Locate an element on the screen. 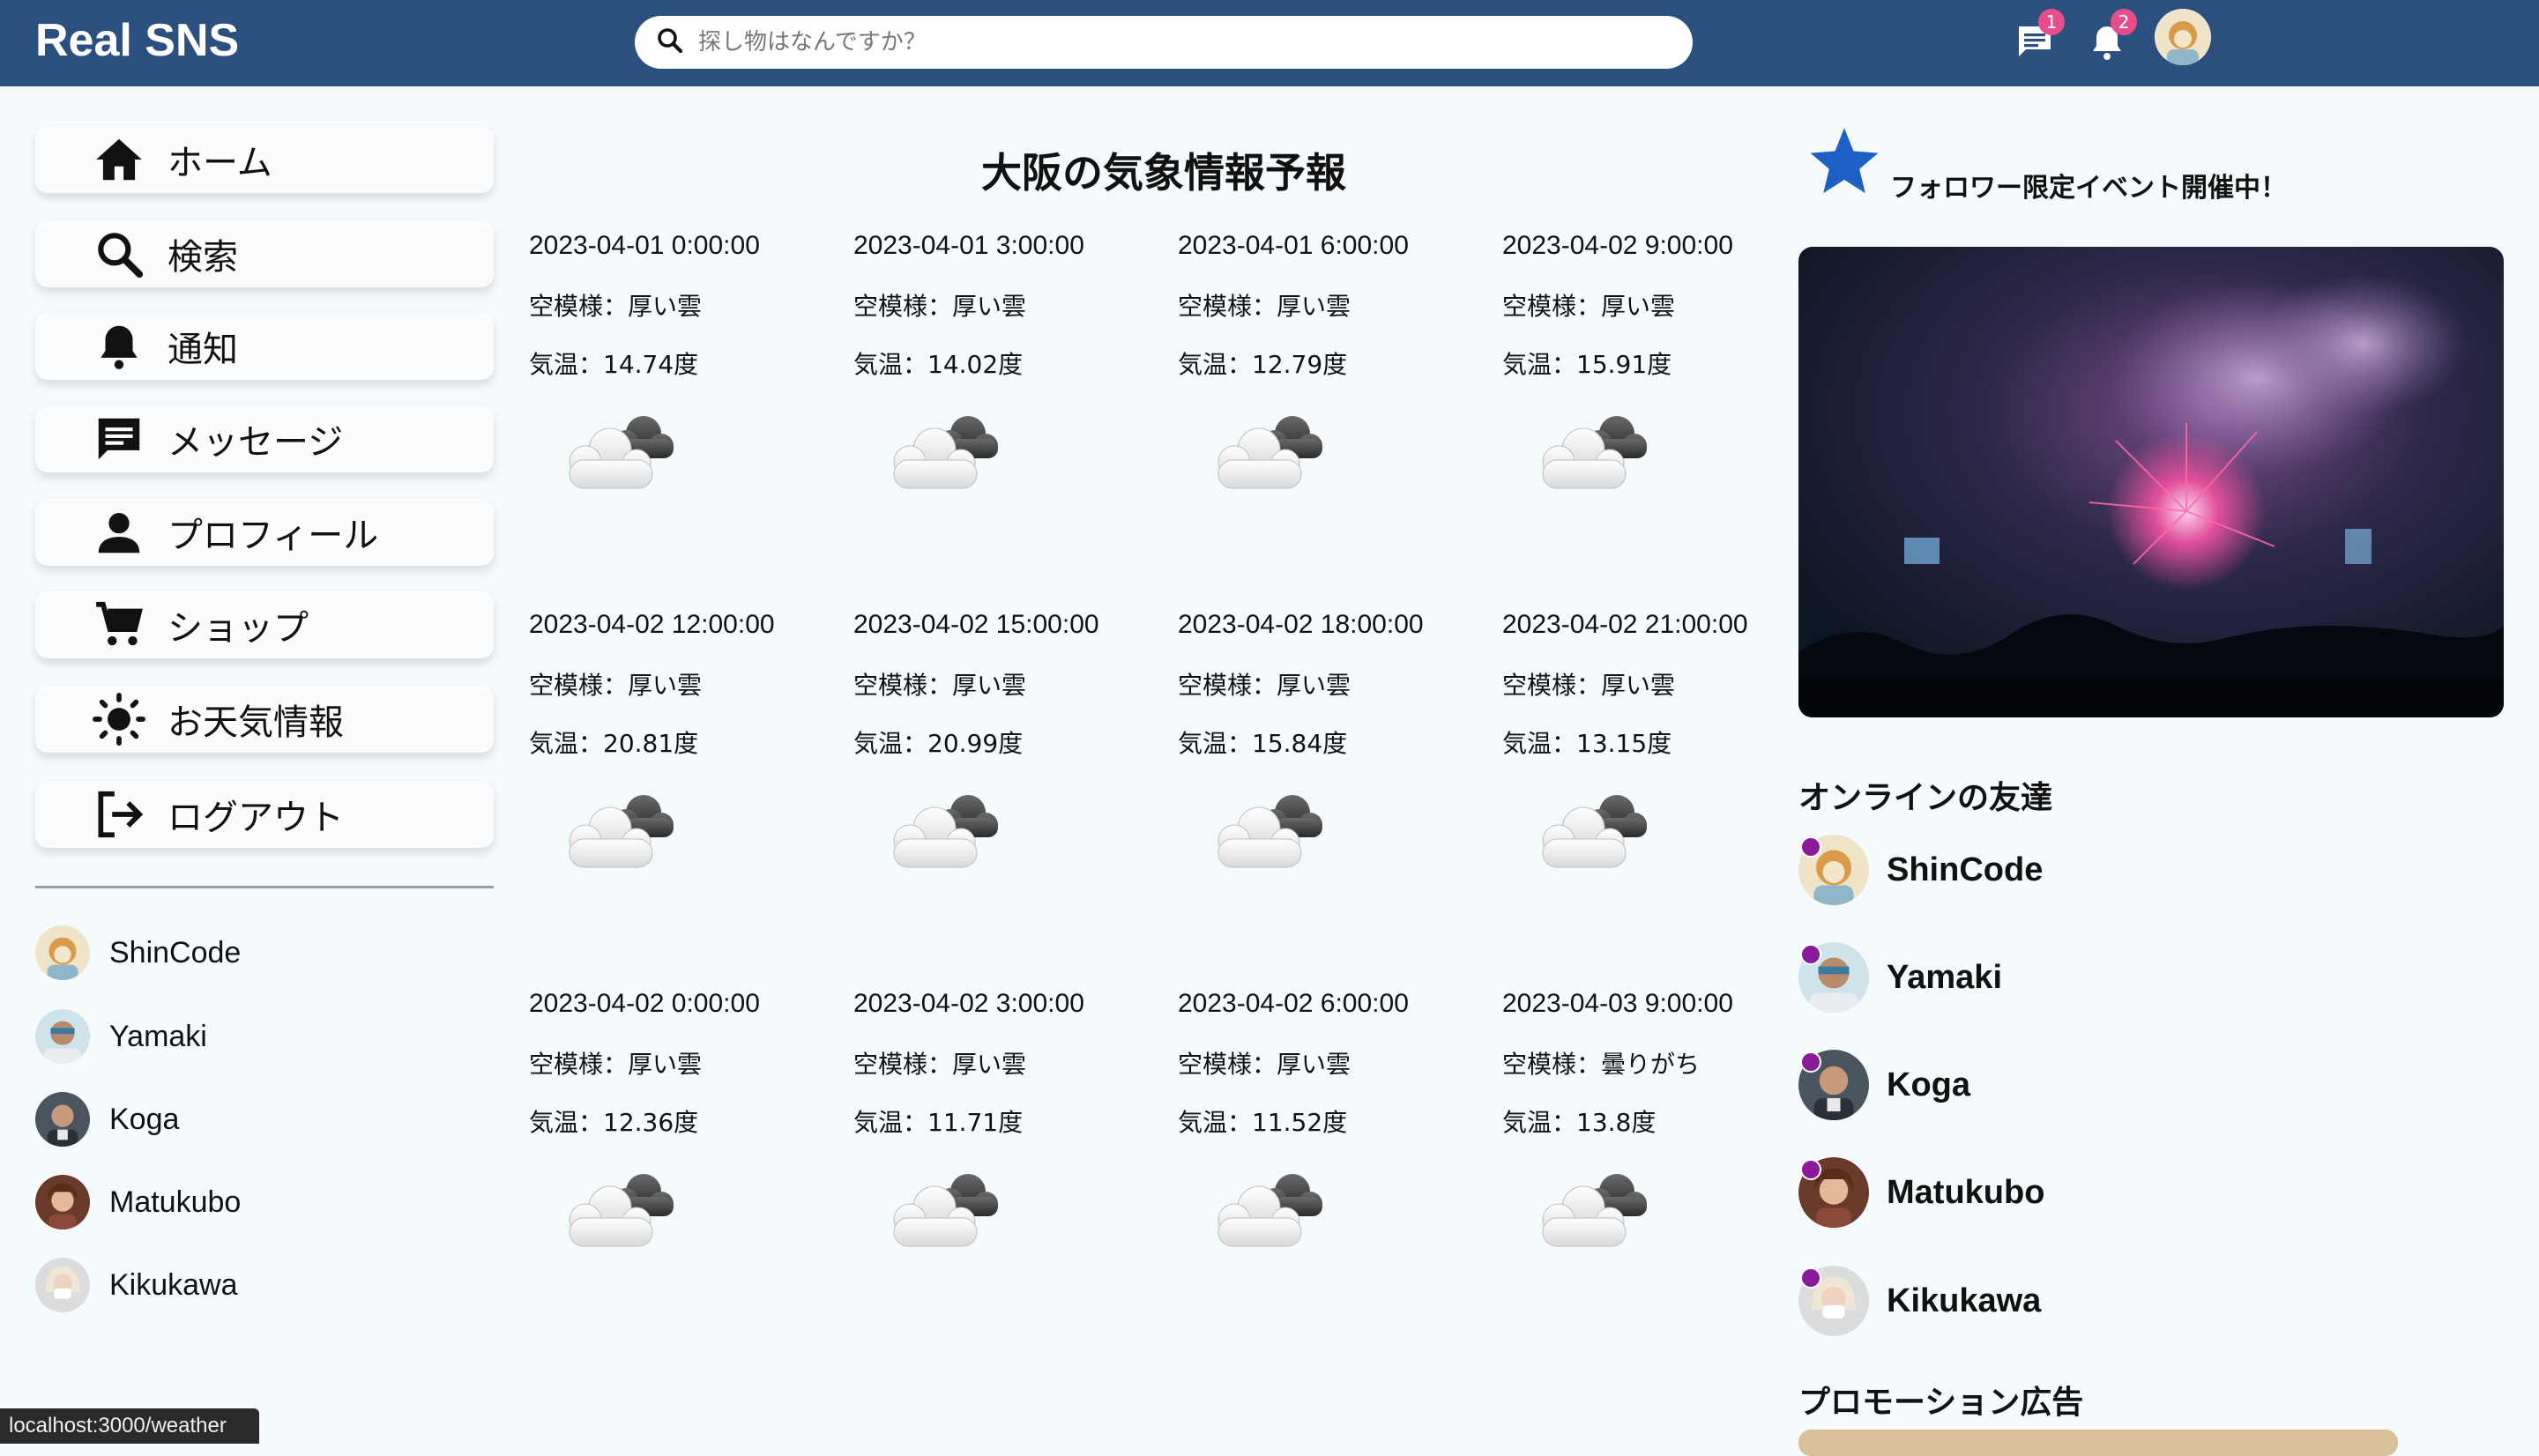 The width and height of the screenshot is (2539, 1456). online-friend-name: Matukubo is located at coordinates (1966, 1192).